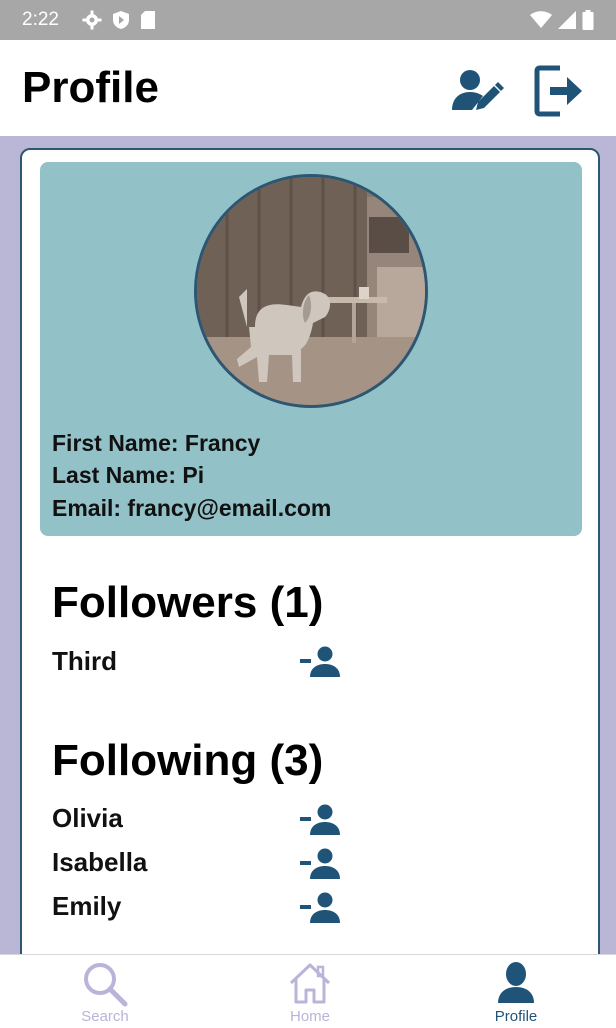 The width and height of the screenshot is (616, 1028). Describe the element at coordinates (588, 20) in the screenshot. I see `battery-icon` at that location.